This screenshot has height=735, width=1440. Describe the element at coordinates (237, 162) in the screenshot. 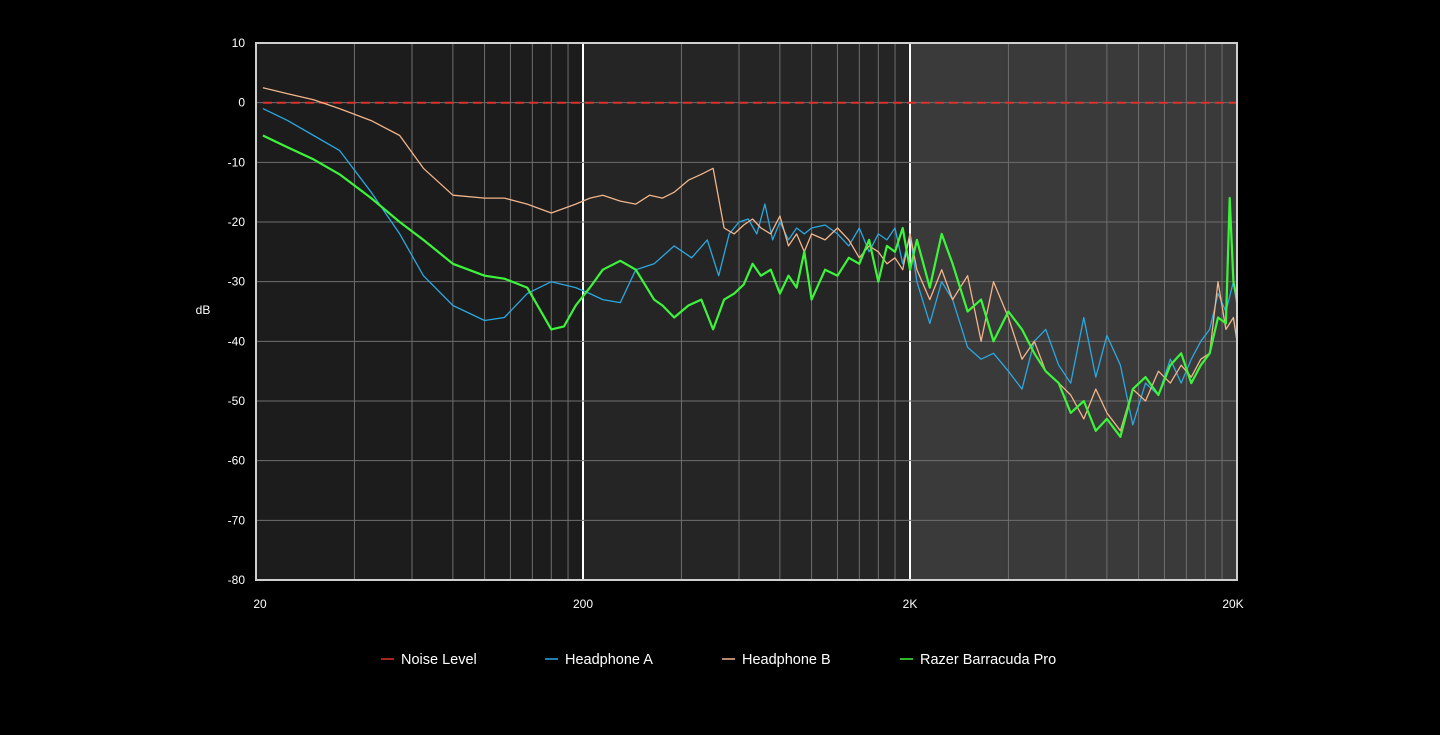

I see `y-tick-label: -10` at that location.